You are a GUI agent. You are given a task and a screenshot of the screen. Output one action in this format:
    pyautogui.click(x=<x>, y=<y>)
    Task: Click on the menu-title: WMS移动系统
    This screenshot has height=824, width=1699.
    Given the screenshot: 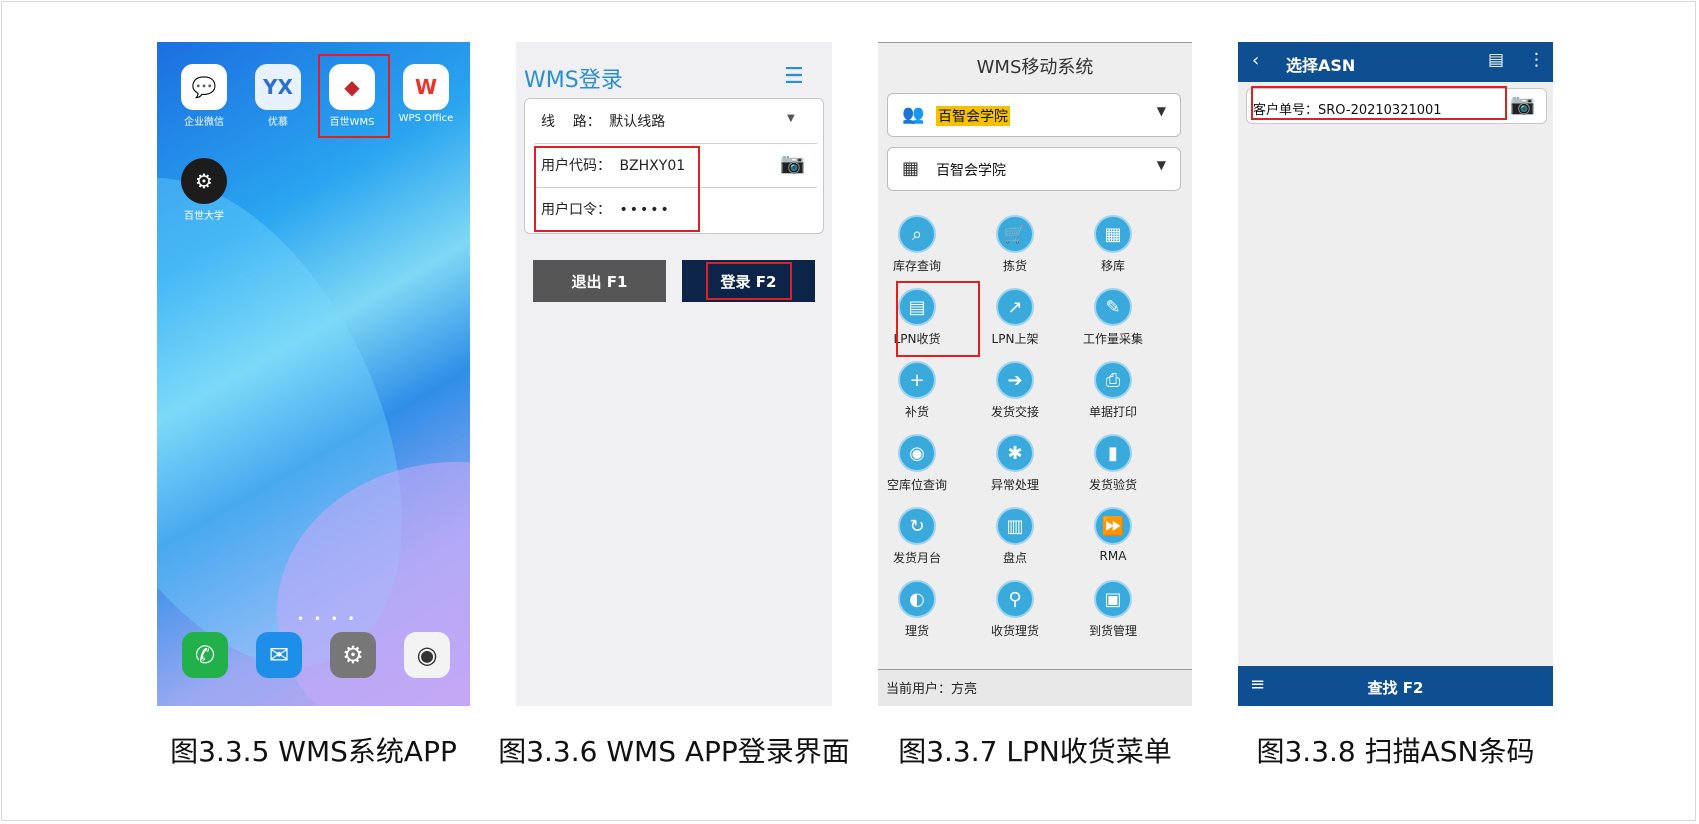 What is the action you would take?
    pyautogui.click(x=1035, y=67)
    